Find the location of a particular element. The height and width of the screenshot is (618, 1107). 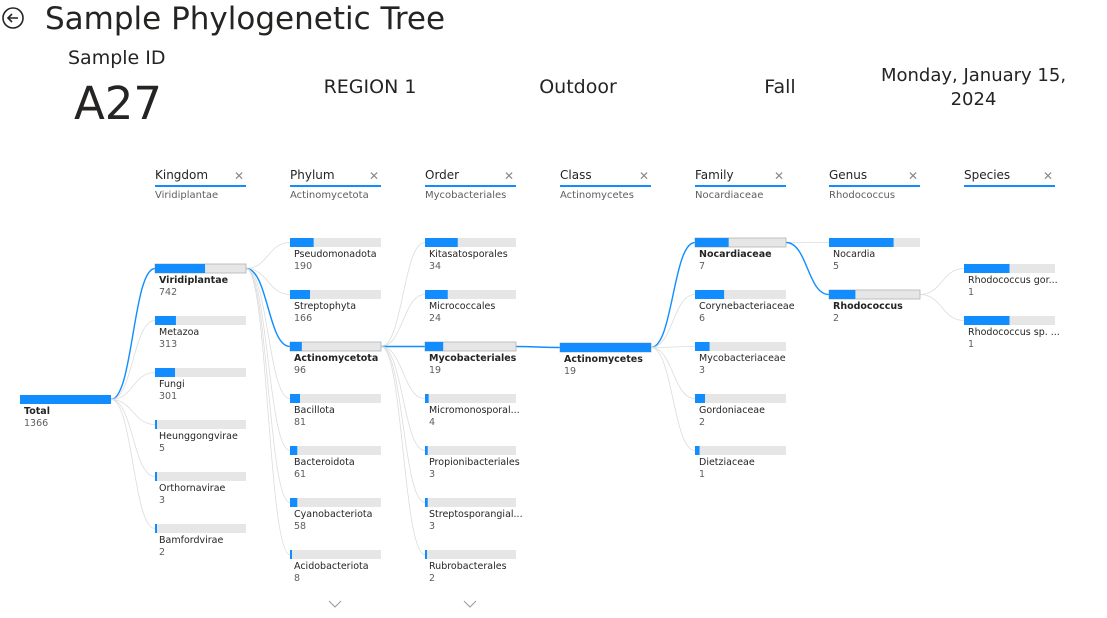

node-value: 24 is located at coordinates (435, 318).